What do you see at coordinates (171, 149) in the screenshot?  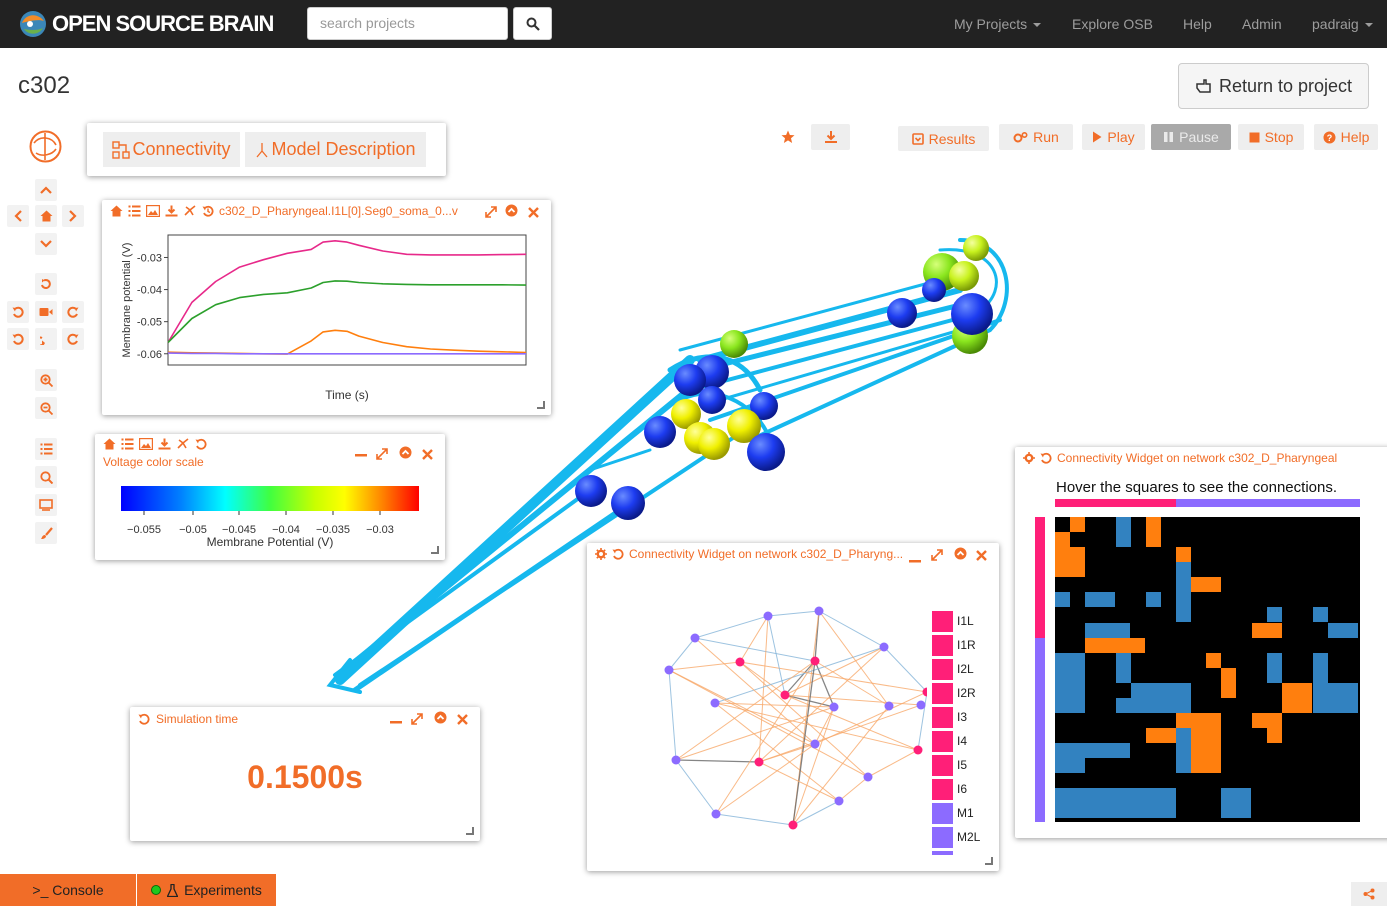 I see `connectivity-tab: Connectivity` at bounding box center [171, 149].